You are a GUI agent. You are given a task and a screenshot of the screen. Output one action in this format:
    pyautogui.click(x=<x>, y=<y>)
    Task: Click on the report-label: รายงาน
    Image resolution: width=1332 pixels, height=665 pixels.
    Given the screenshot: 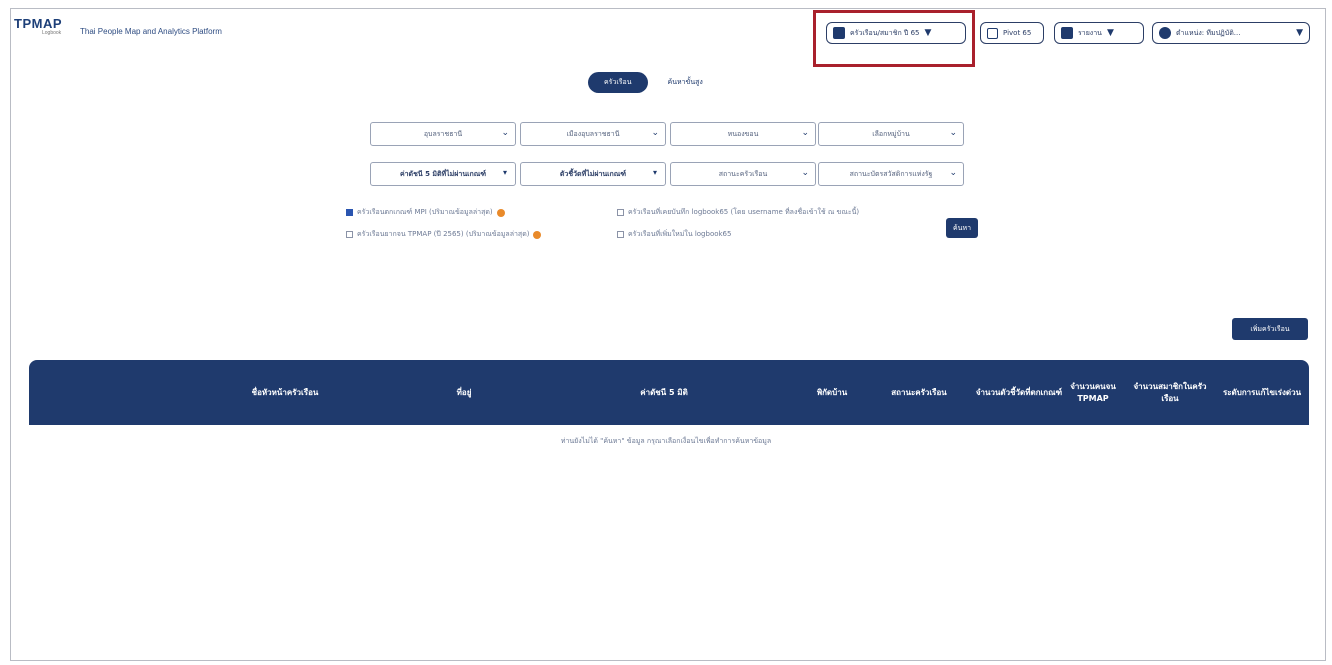 What is the action you would take?
    pyautogui.click(x=1090, y=32)
    